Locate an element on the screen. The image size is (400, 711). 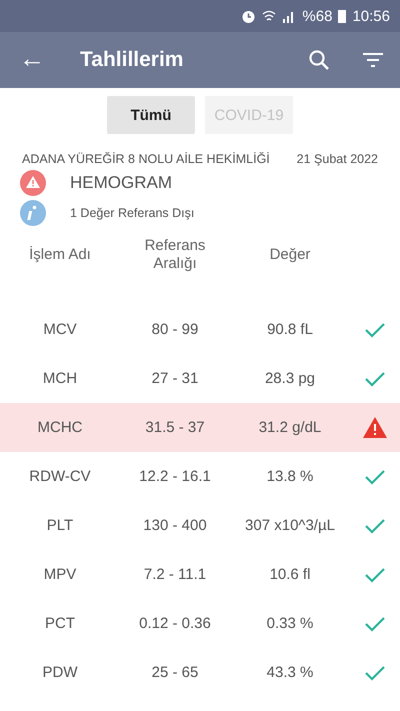
column-header: Referans Aralığı is located at coordinates (175, 255).